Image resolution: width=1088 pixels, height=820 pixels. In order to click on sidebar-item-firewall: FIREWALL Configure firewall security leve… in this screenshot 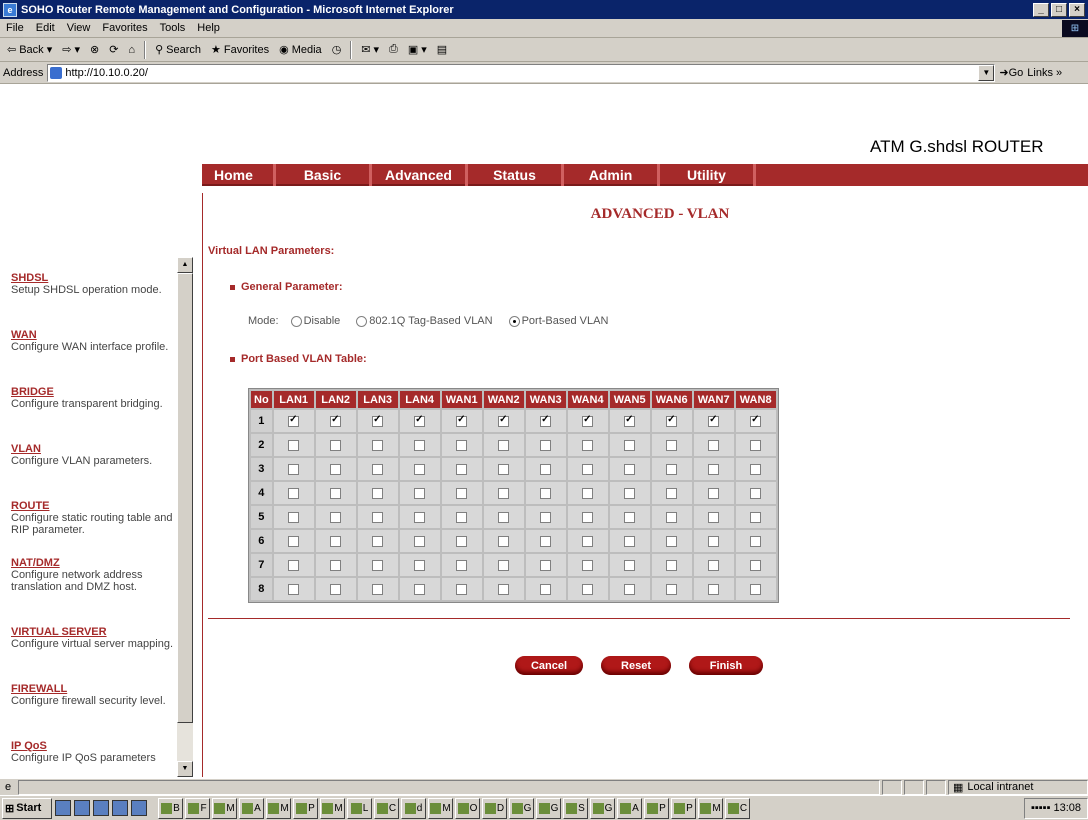, I will do `click(93, 695)`.